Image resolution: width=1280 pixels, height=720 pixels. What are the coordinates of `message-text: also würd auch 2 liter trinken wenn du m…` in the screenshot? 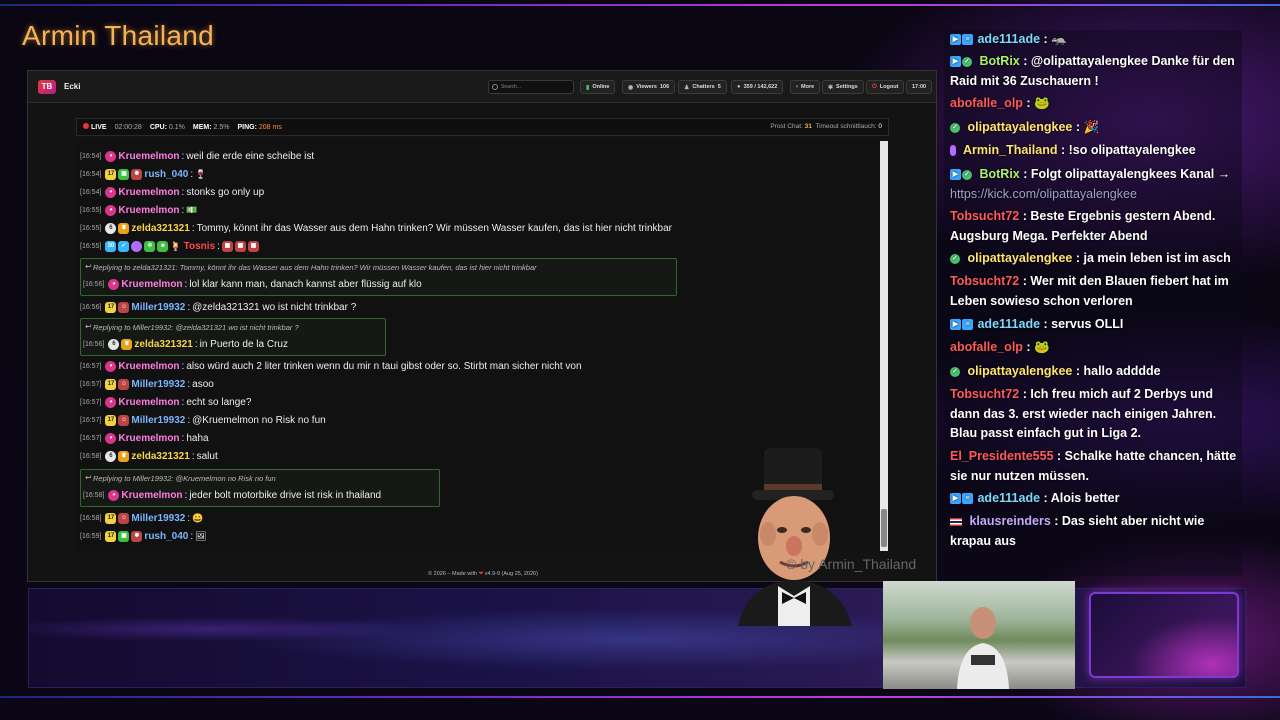 It's located at (384, 366).